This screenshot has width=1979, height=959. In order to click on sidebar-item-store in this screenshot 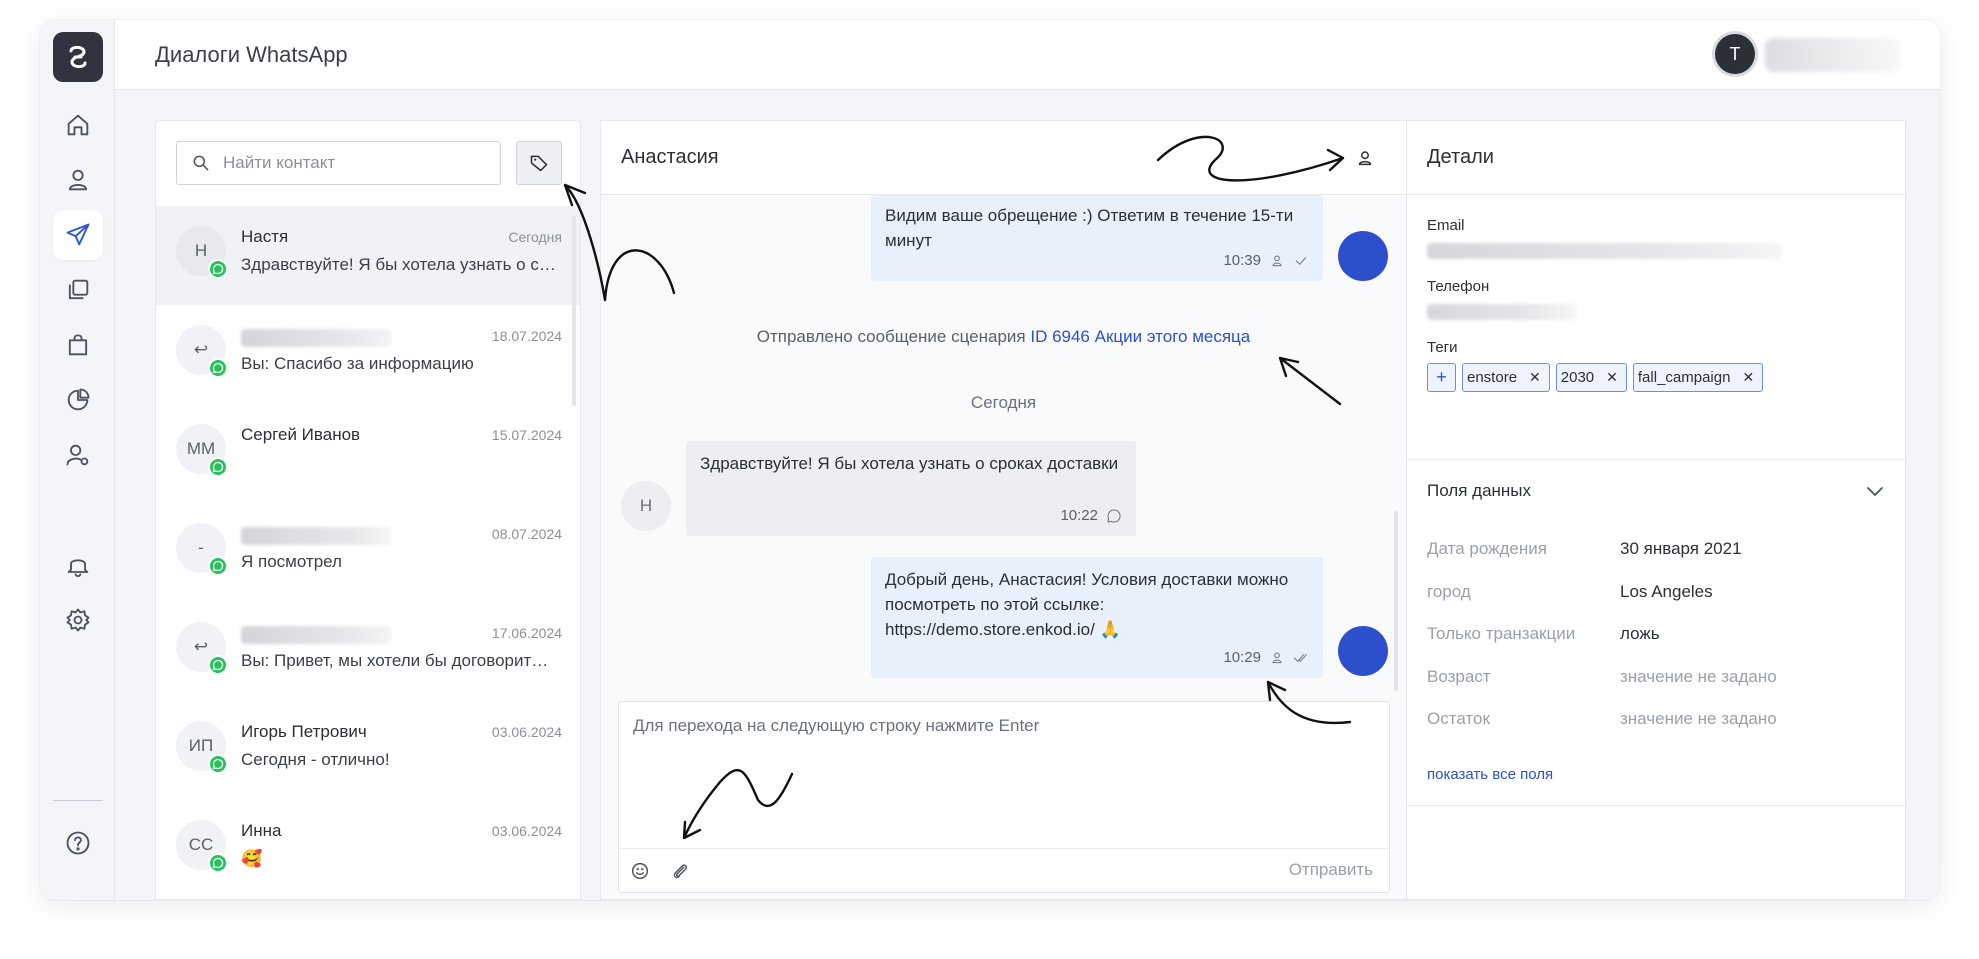, I will do `click(78, 345)`.